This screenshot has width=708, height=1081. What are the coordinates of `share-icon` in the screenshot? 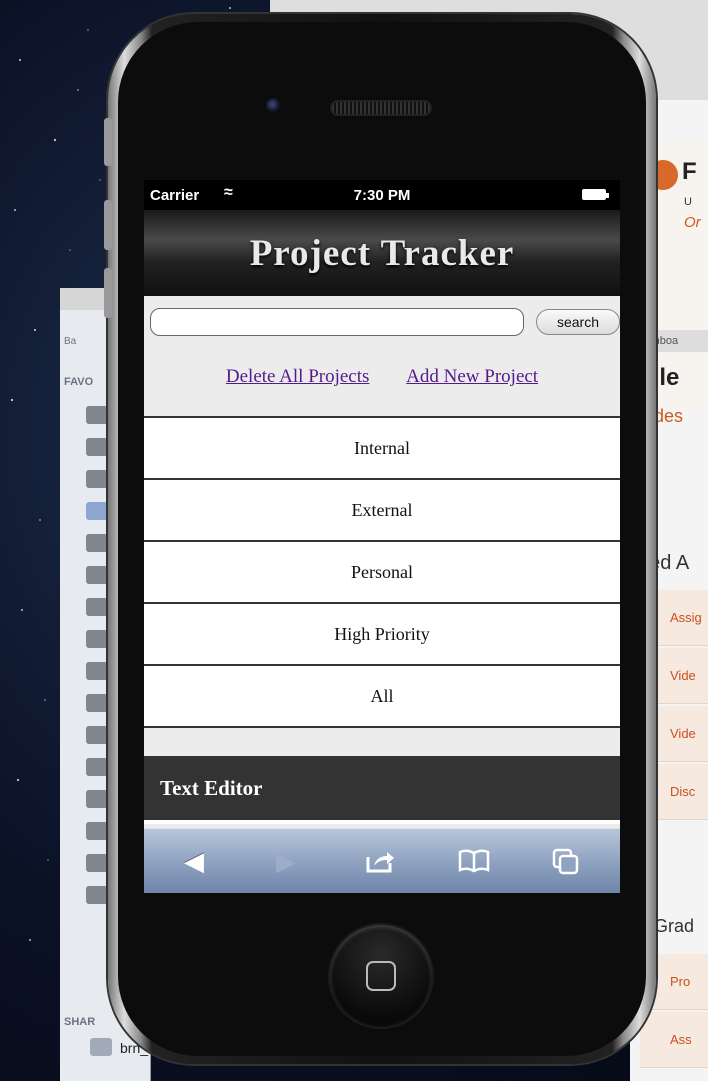 It's located at (380, 861).